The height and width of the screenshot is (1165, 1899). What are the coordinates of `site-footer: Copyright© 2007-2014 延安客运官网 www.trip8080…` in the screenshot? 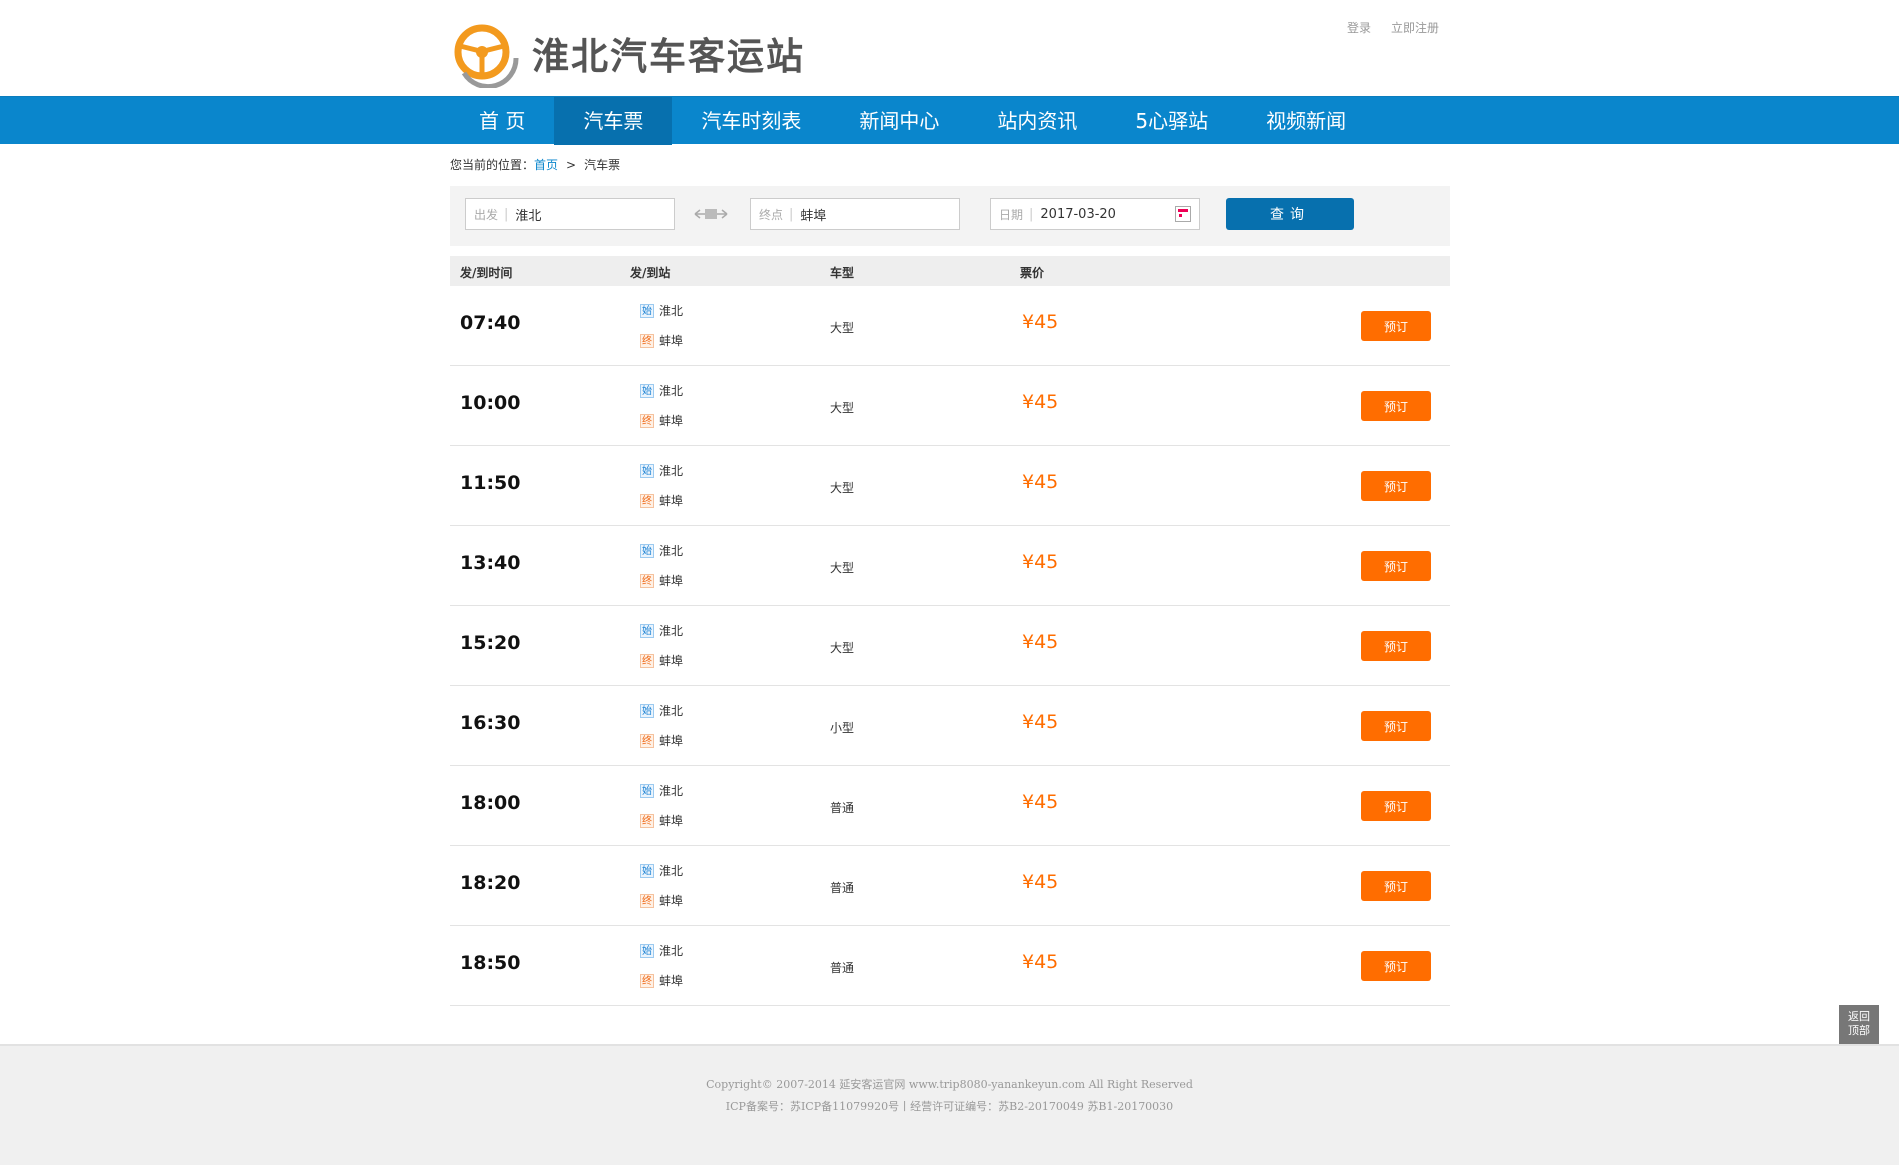 It's located at (949, 1104).